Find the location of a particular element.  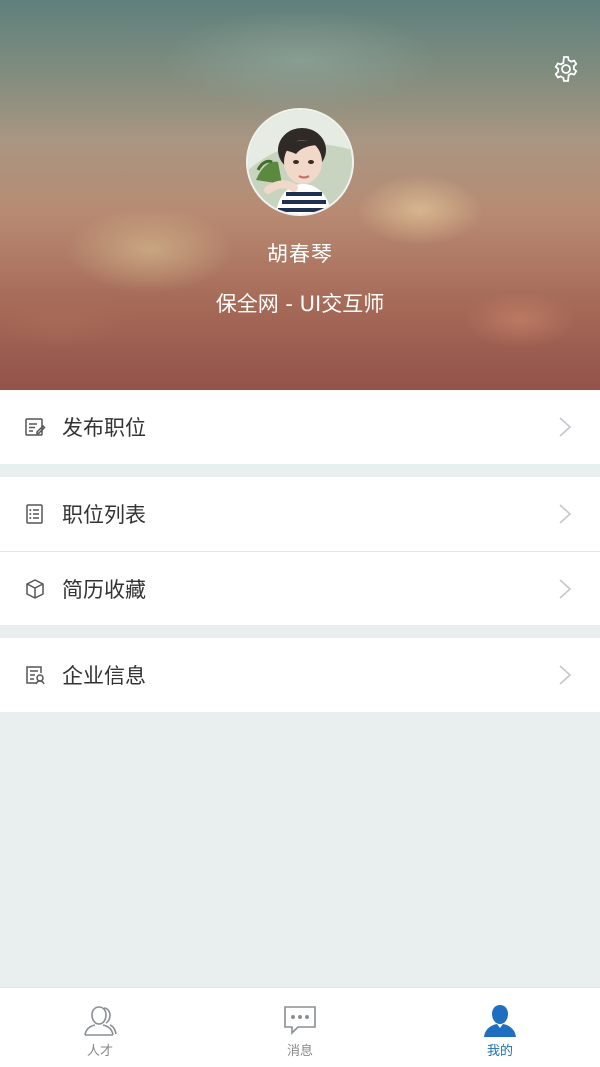

tab-mine: 我的 is located at coordinates (500, 1027).